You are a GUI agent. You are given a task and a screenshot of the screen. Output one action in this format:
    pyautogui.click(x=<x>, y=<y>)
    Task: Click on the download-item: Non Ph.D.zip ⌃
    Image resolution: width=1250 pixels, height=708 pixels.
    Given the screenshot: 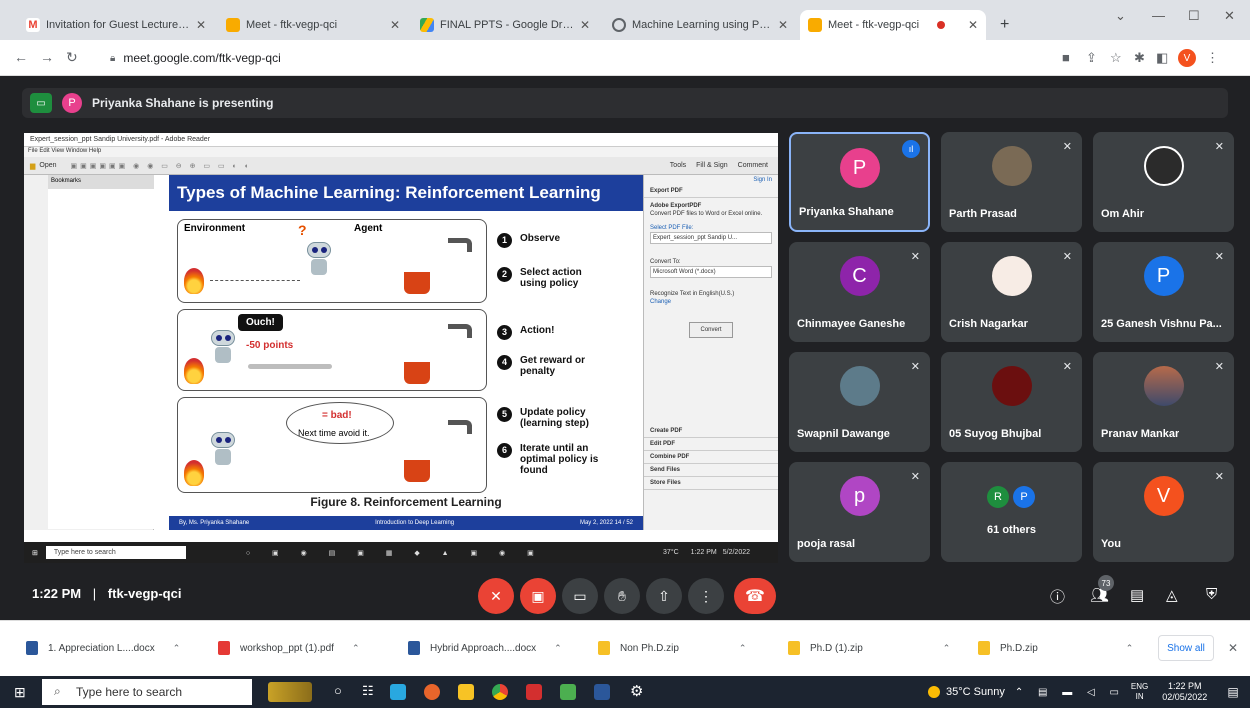 What is the action you would take?
    pyautogui.click(x=672, y=648)
    